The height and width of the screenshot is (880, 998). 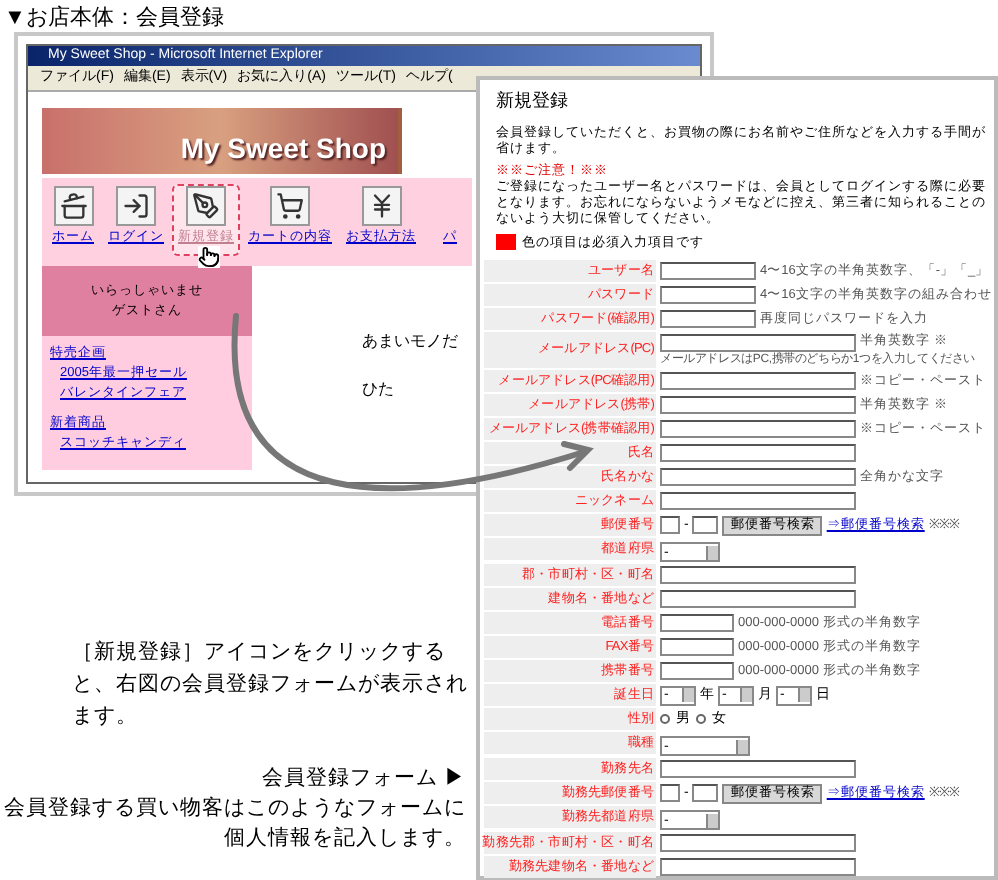 I want to click on pot-icon, so click(x=73, y=206).